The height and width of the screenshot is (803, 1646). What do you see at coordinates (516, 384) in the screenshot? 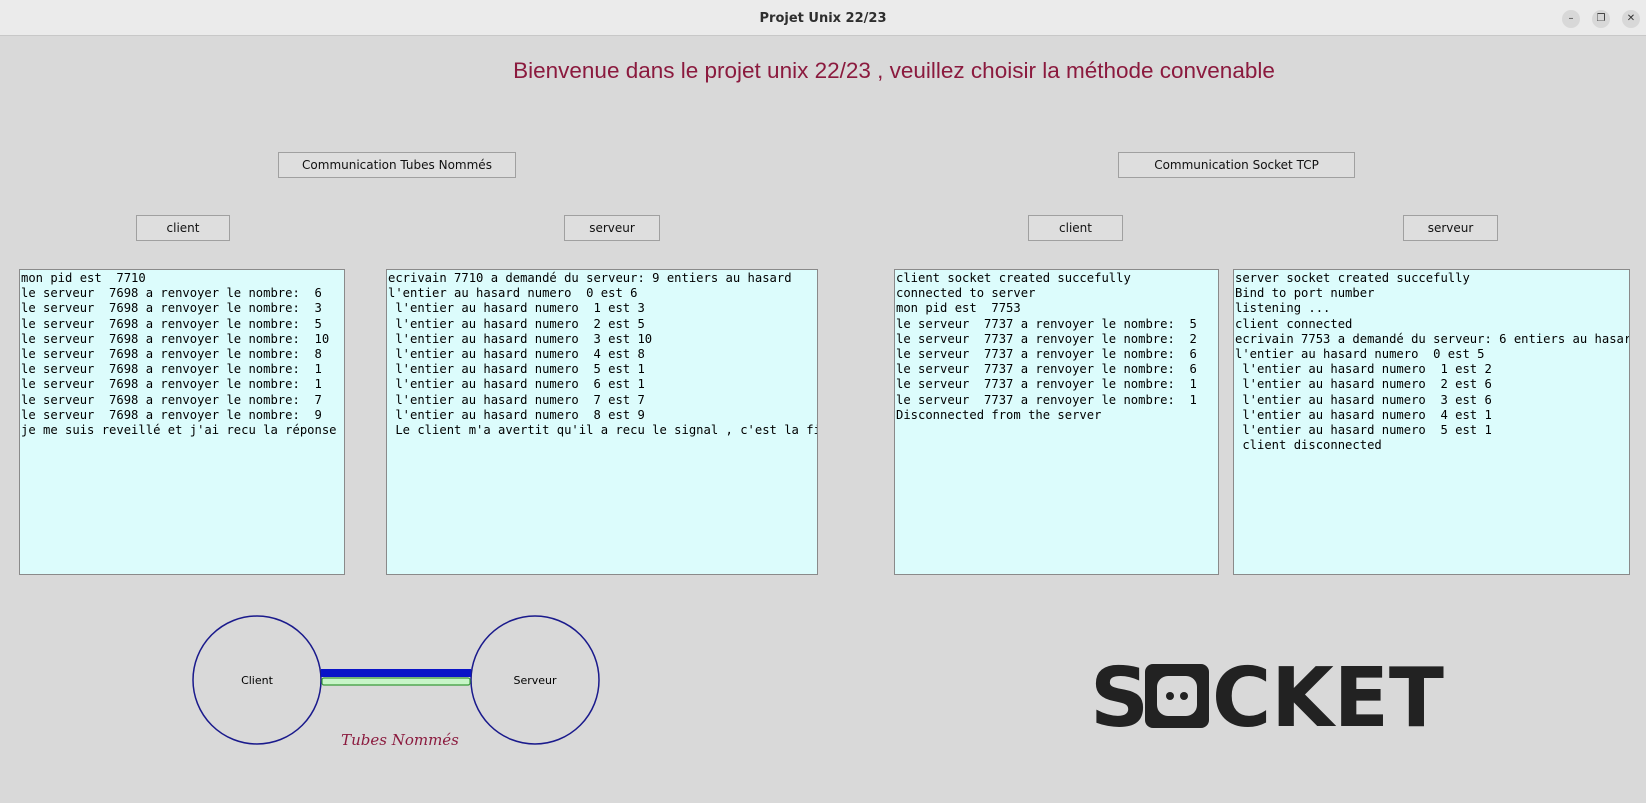
I see `output-line: l'entier au hasard numero 6 est 1` at bounding box center [516, 384].